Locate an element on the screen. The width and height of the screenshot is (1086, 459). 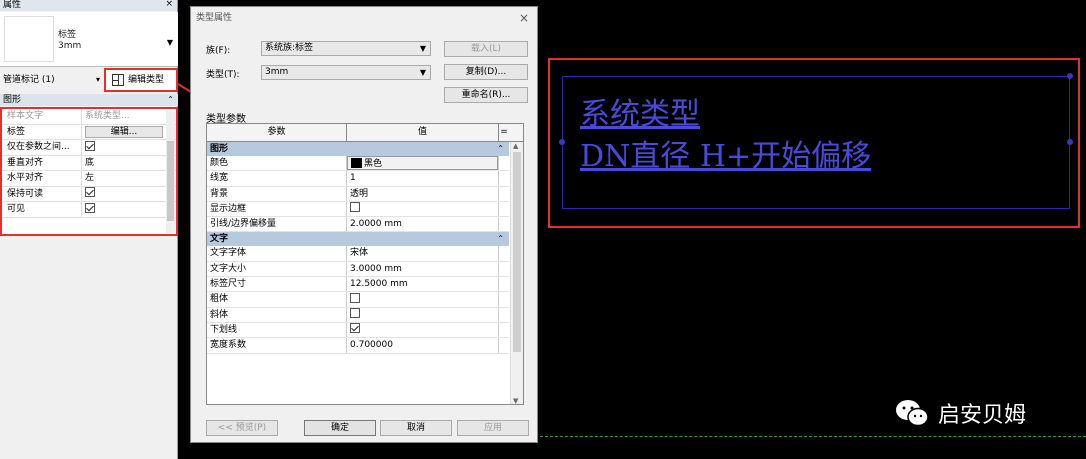
column-header-parameter: 参数 is located at coordinates (277, 132).